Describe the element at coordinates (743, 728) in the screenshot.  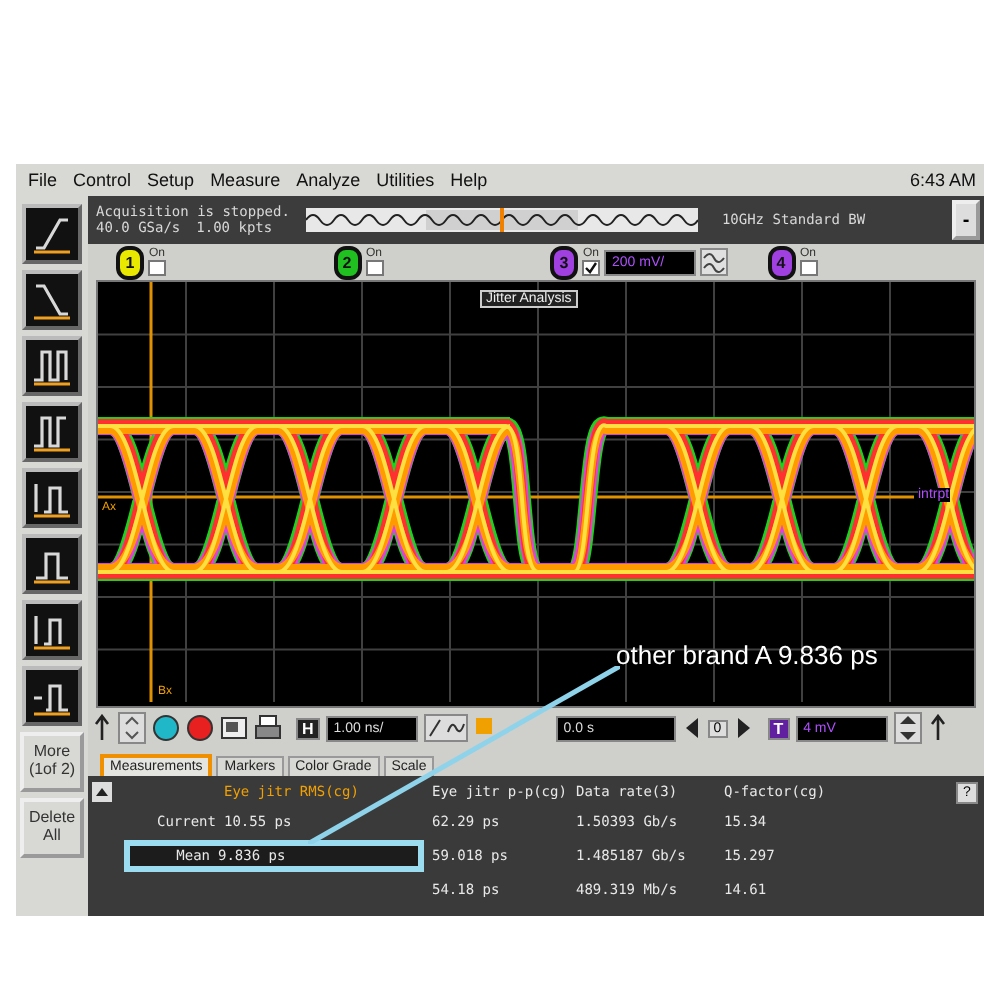
I see `arrow-right-icon` at that location.